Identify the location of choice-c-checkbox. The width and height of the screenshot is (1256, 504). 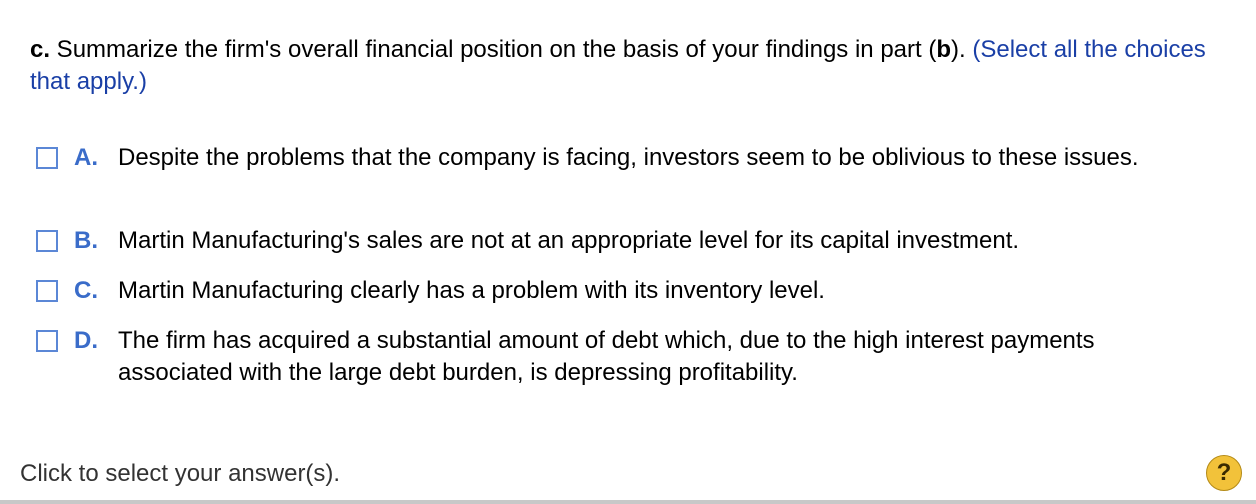
(47, 291).